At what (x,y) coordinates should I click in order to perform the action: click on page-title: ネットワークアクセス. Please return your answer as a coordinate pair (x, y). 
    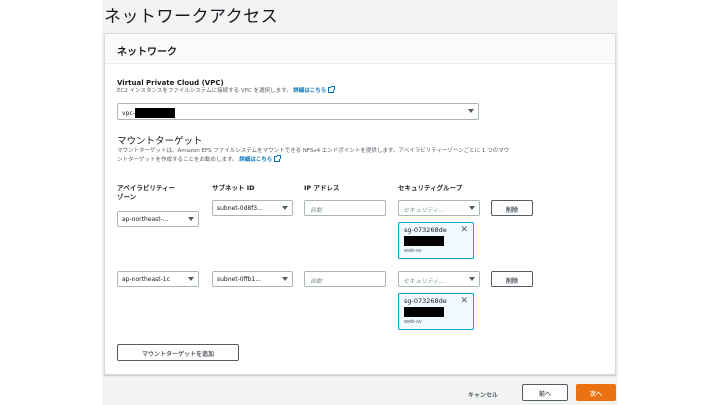
    Looking at the image, I should click on (191, 17).